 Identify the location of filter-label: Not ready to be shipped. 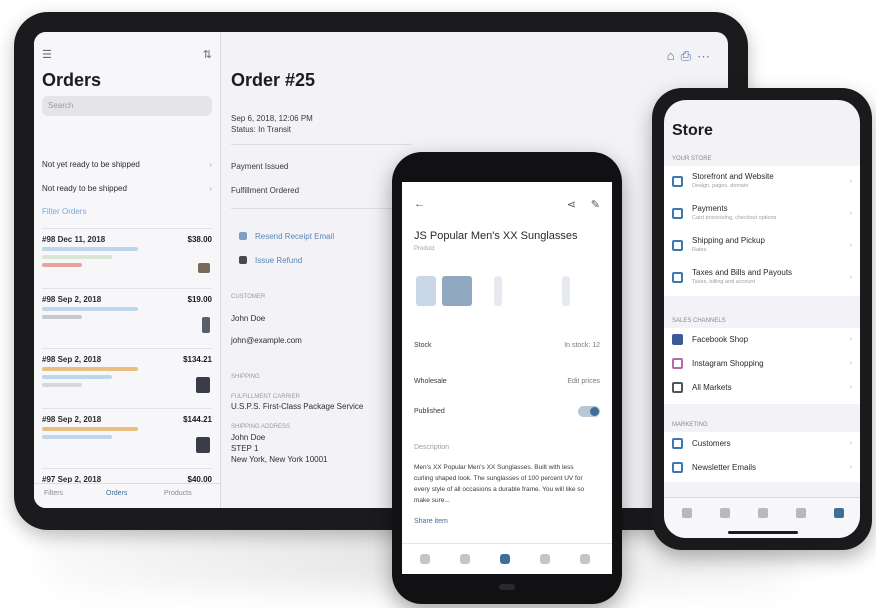
(84, 188).